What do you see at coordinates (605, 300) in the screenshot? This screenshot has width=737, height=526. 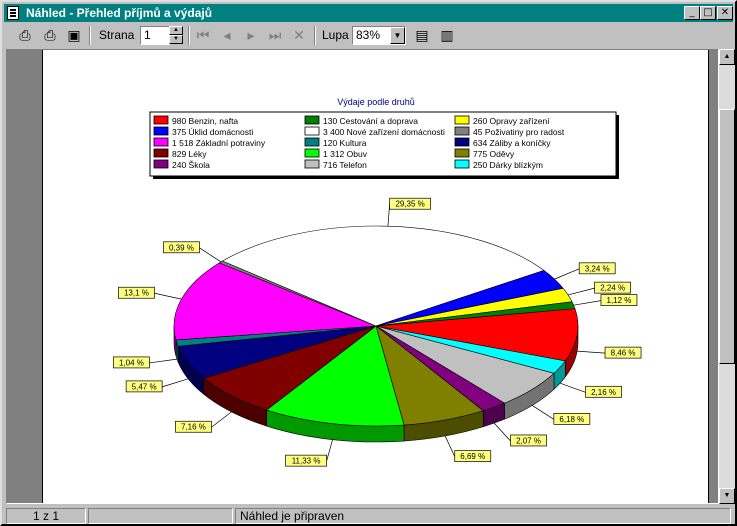 I see `slice-label: 1,12 %` at bounding box center [605, 300].